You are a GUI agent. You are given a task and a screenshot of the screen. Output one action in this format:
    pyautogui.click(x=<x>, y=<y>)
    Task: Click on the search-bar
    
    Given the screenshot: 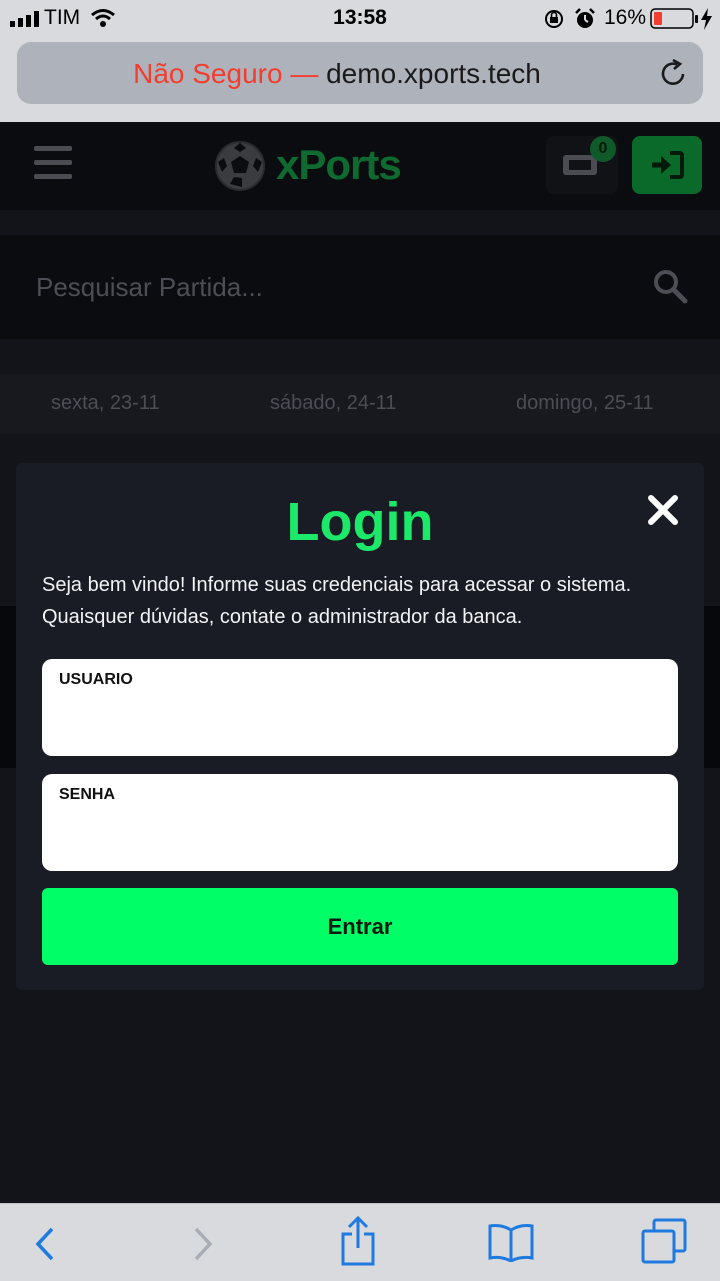 What is the action you would take?
    pyautogui.click(x=360, y=287)
    